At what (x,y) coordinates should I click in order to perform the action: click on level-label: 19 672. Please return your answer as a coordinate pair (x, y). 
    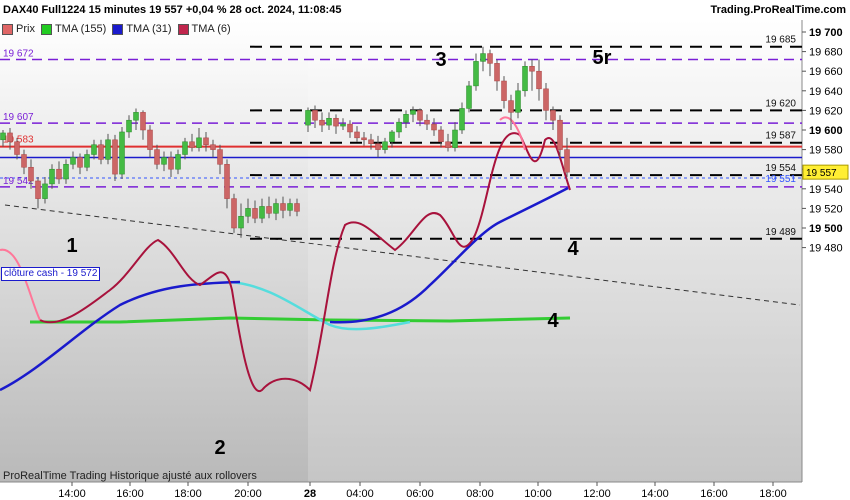
    Looking at the image, I should click on (18, 53).